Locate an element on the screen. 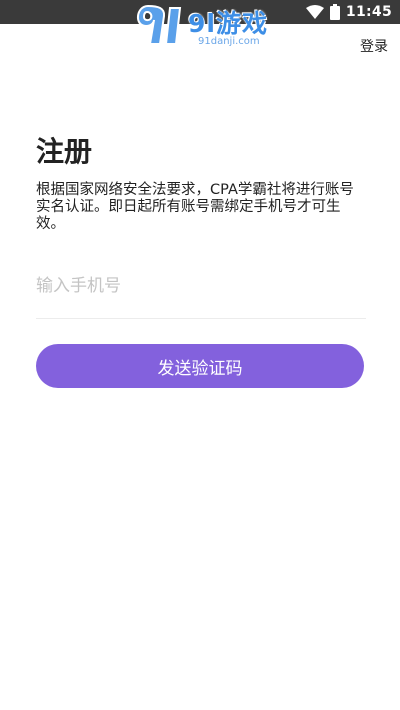 This screenshot has height=710, width=400. watermark-logo: 9l游戏 91danji.com is located at coordinates (202, 27).